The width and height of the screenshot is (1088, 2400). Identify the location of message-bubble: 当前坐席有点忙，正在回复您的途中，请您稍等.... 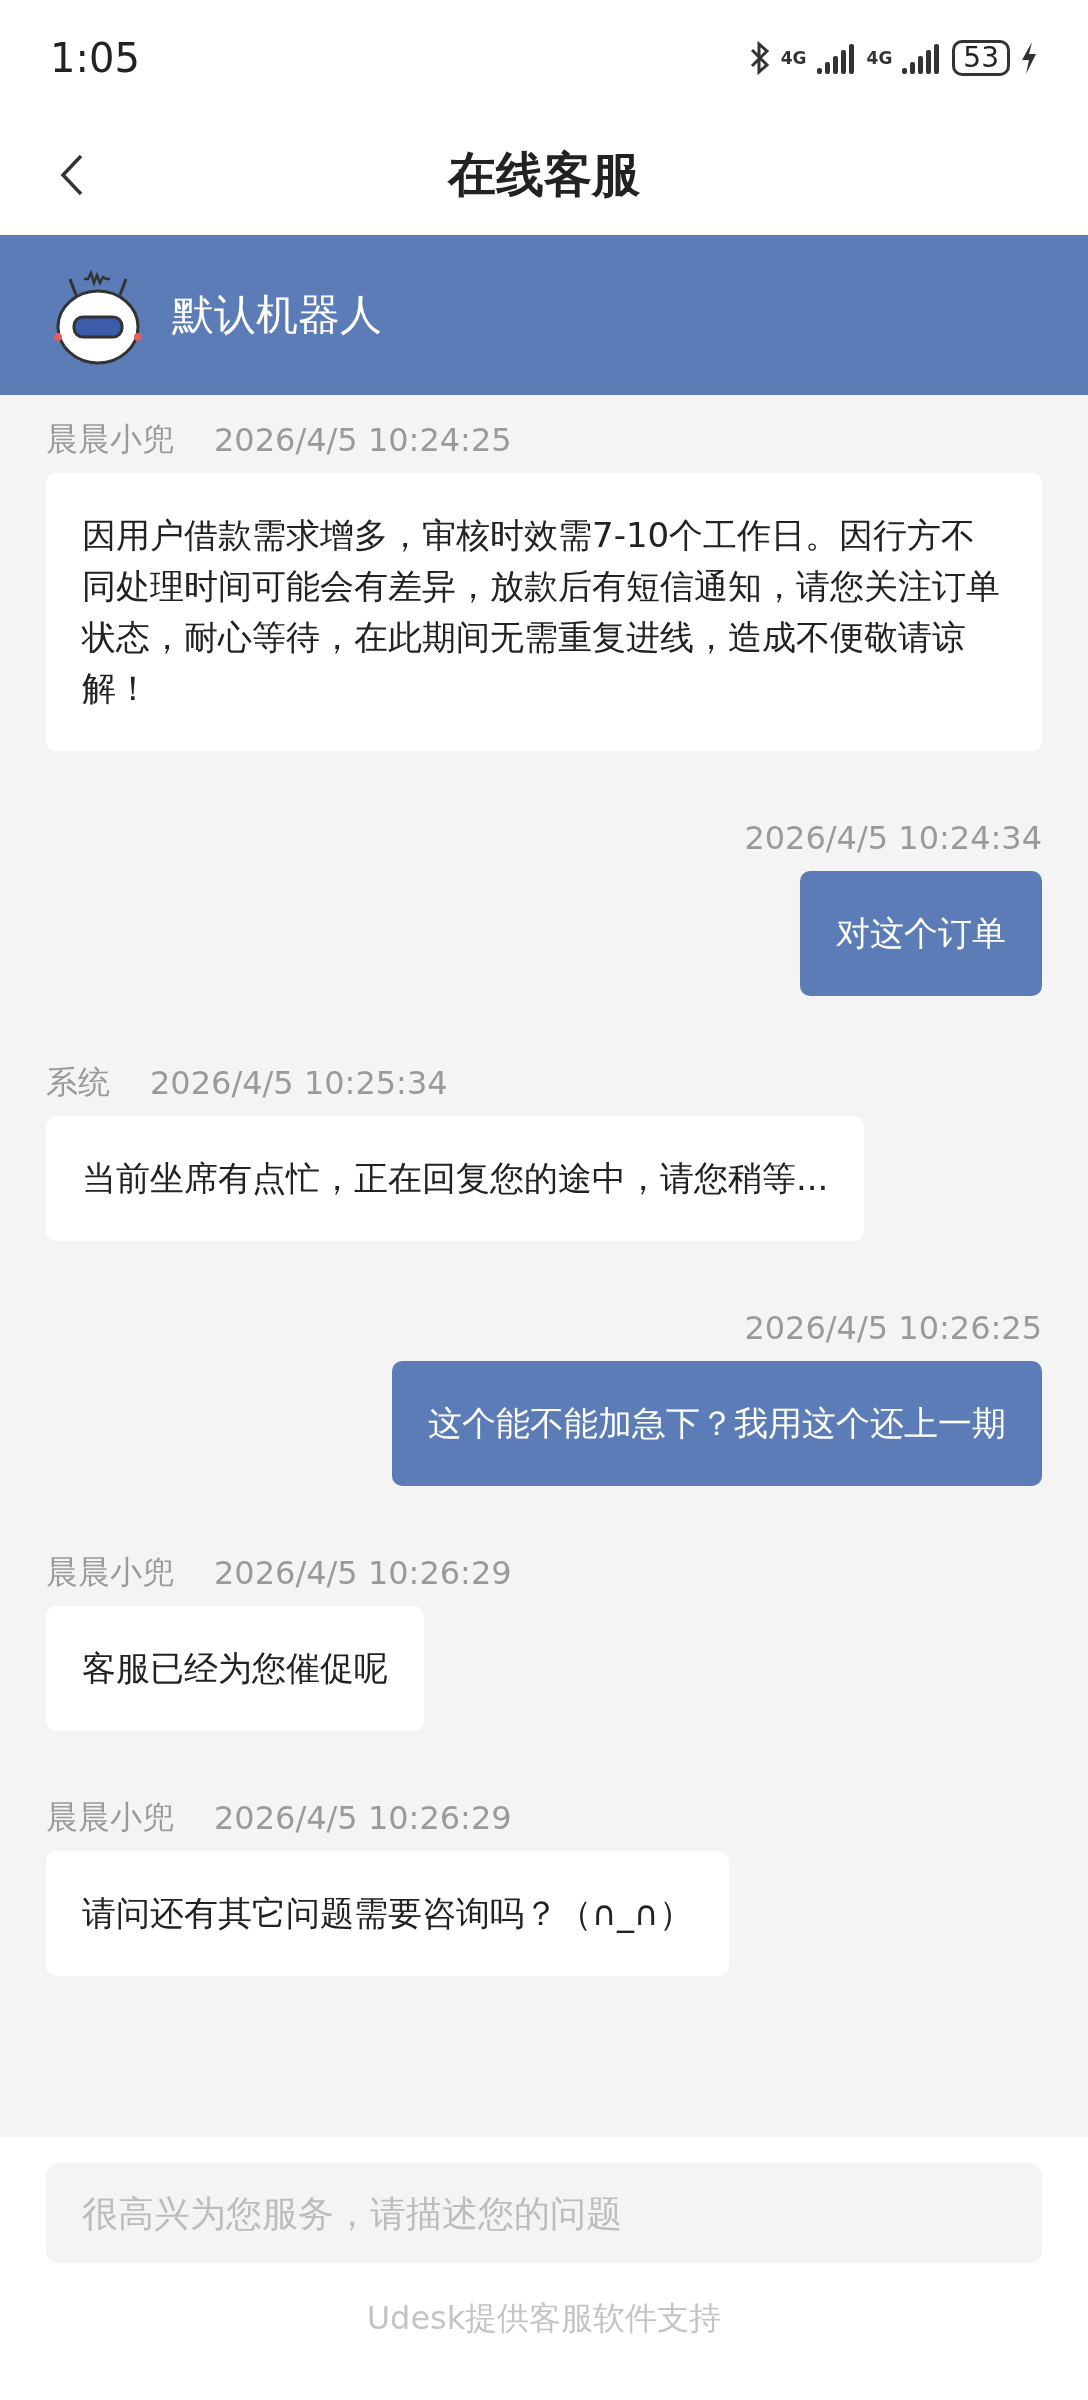
(455, 1178).